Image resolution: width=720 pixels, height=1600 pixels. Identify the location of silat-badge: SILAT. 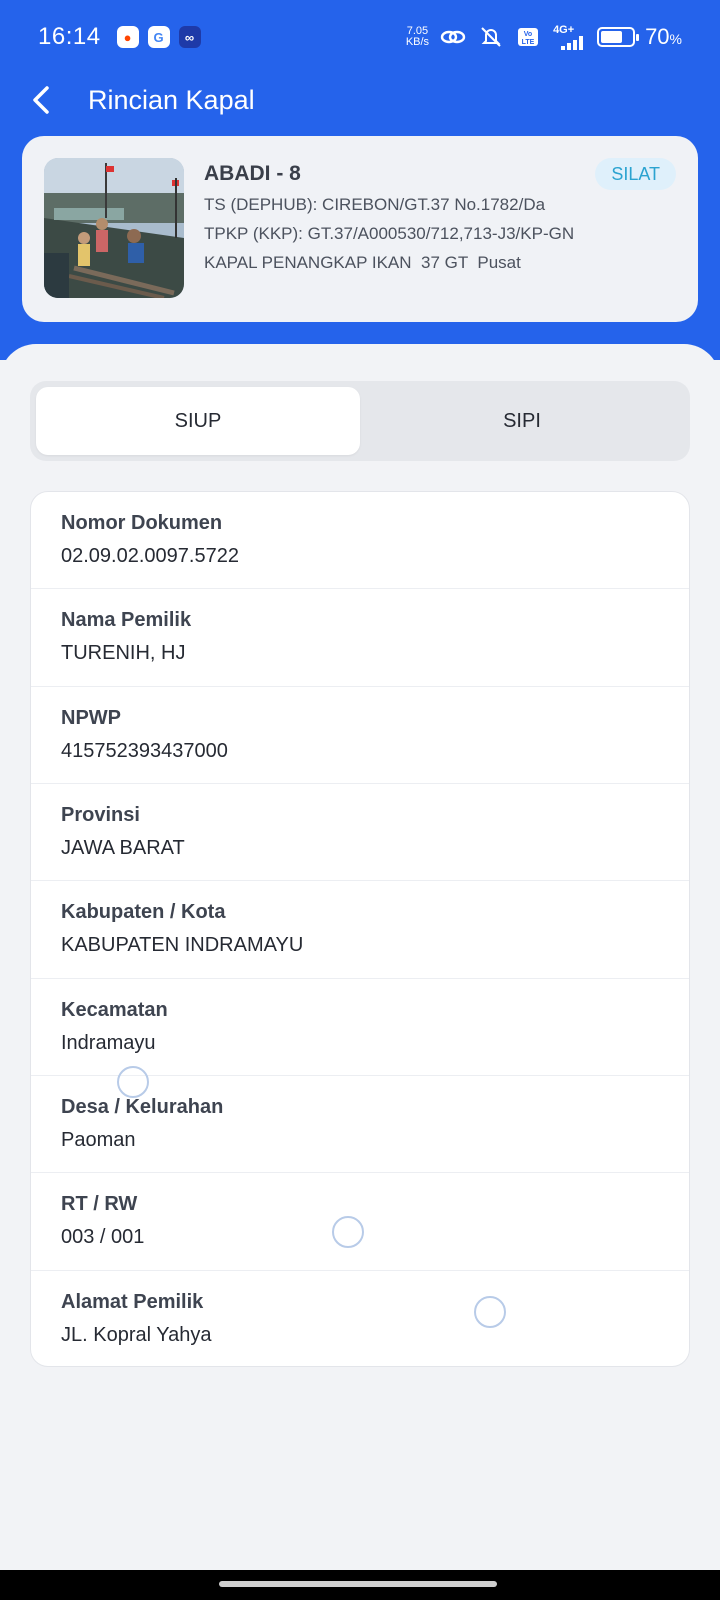
(635, 174).